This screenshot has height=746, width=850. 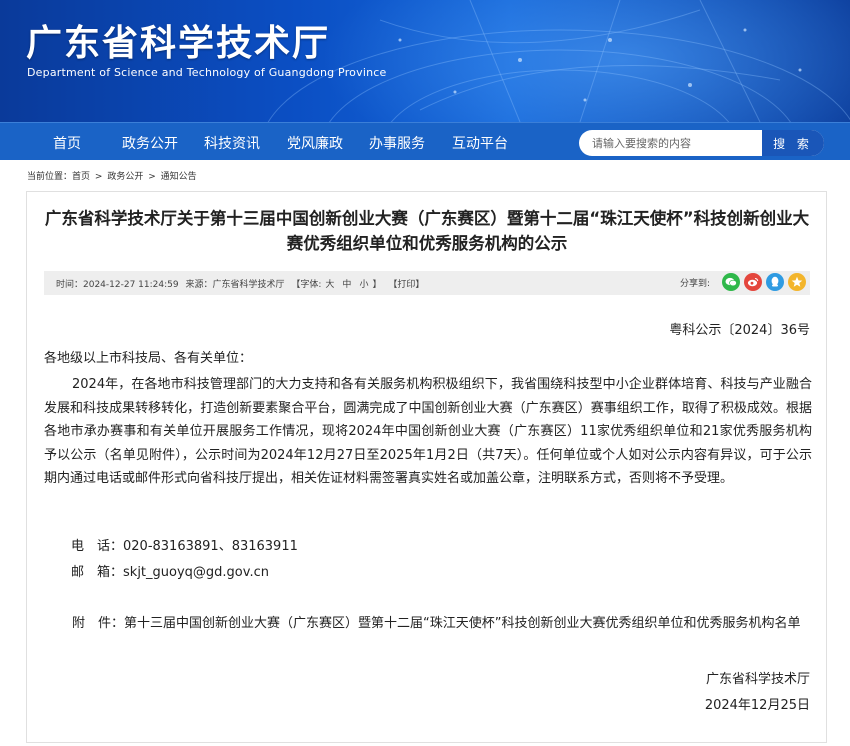 I want to click on nav-item-gov-affairs: 政务公开, so click(x=150, y=143).